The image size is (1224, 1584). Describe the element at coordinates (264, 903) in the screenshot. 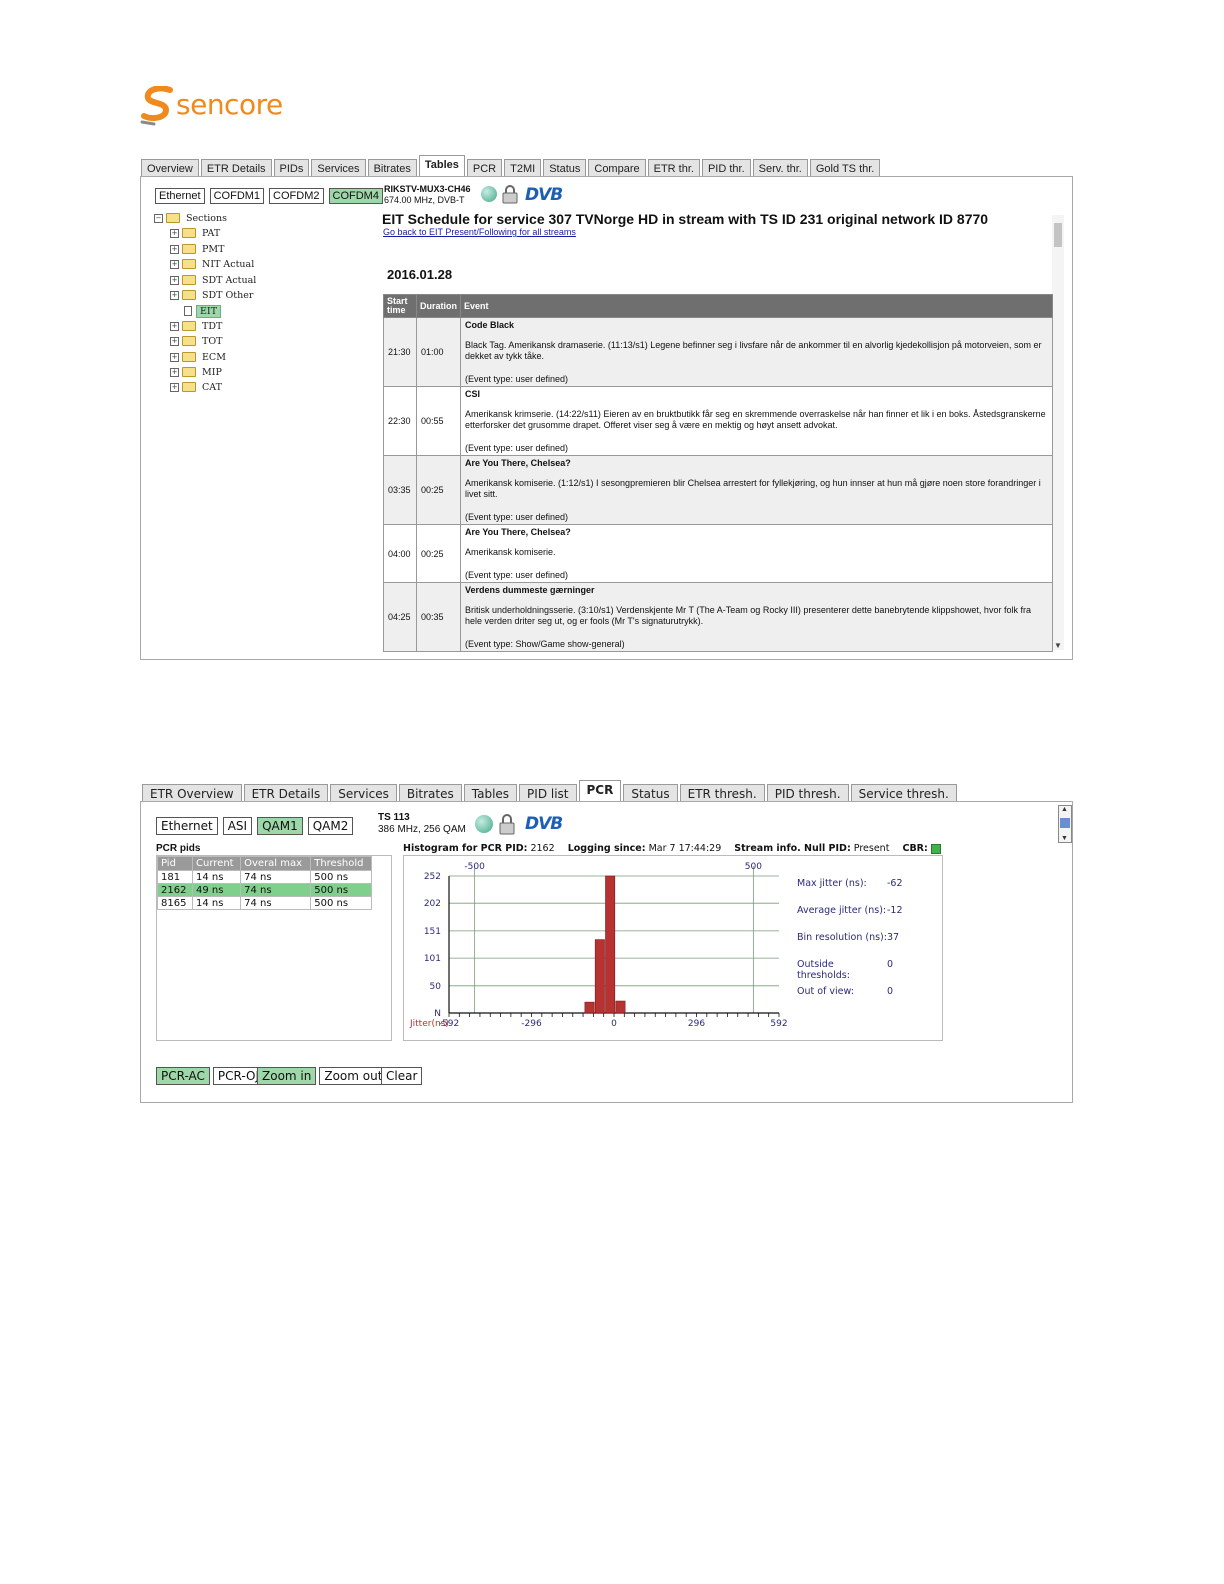

I see `table-row: 8165 14 ns 74 ns 500 ns` at that location.